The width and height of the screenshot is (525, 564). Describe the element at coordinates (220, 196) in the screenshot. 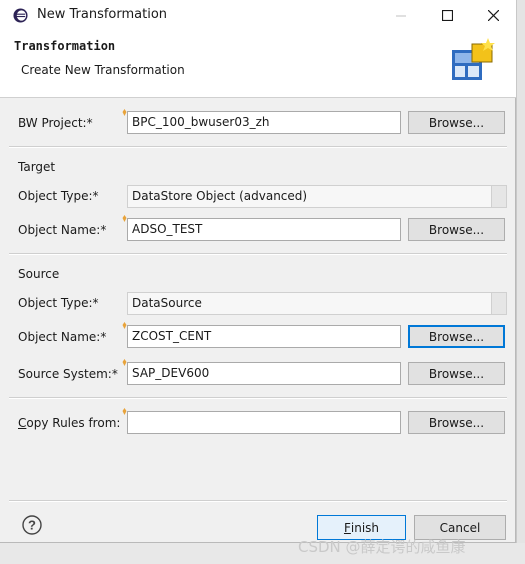

I see `target-object-type-value: DataStore Object (advanced)` at that location.